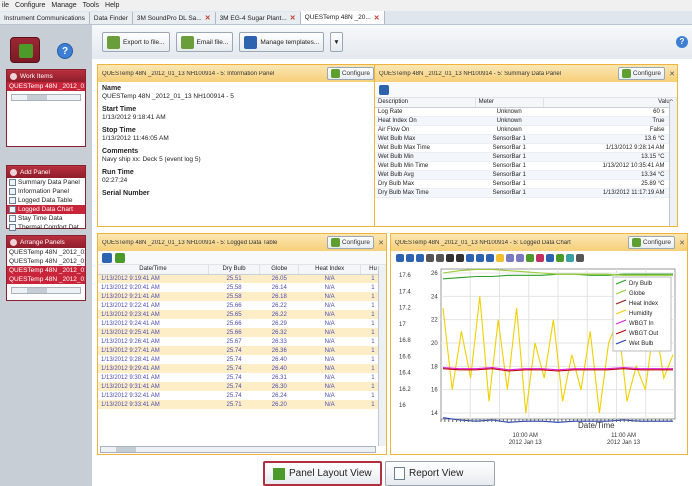 The width and height of the screenshot is (692, 486). I want to click on column-header: Dry Bulb, so click(234, 270).